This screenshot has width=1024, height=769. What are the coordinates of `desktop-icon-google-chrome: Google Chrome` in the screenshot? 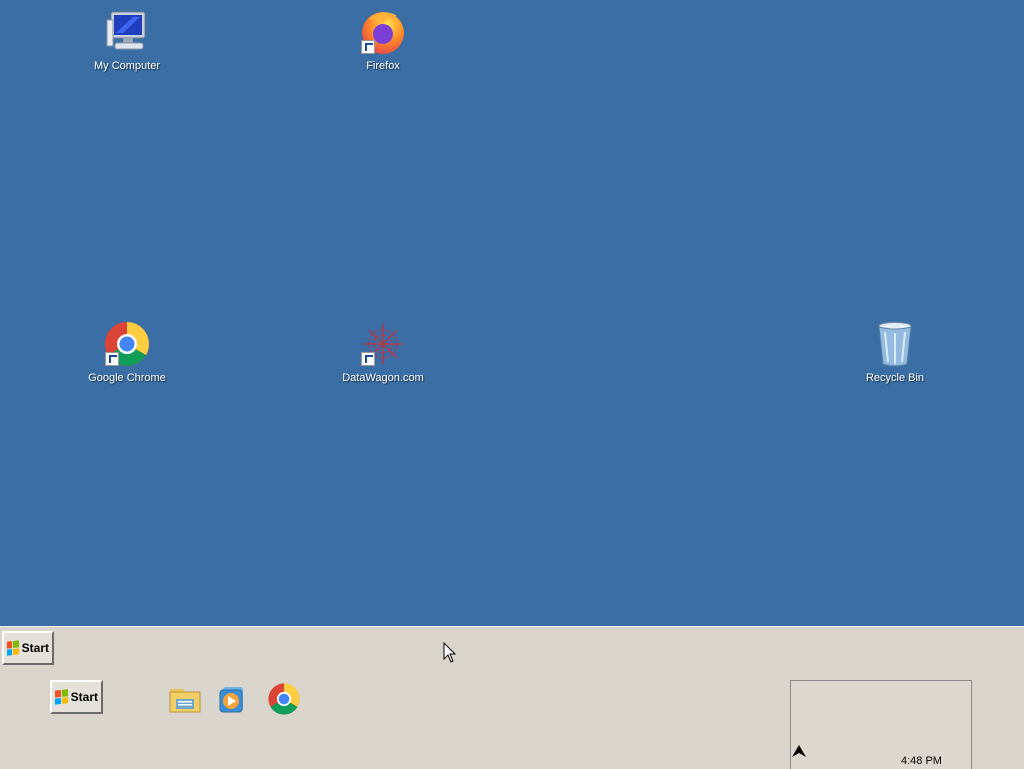 It's located at (127, 352).